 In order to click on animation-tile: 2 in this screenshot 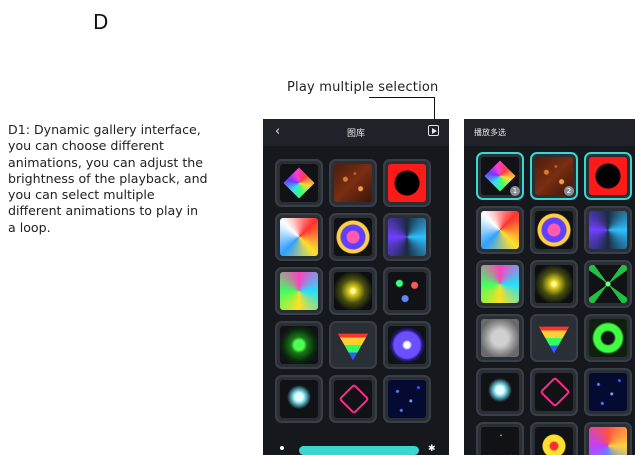, I will do `click(554, 176)`.